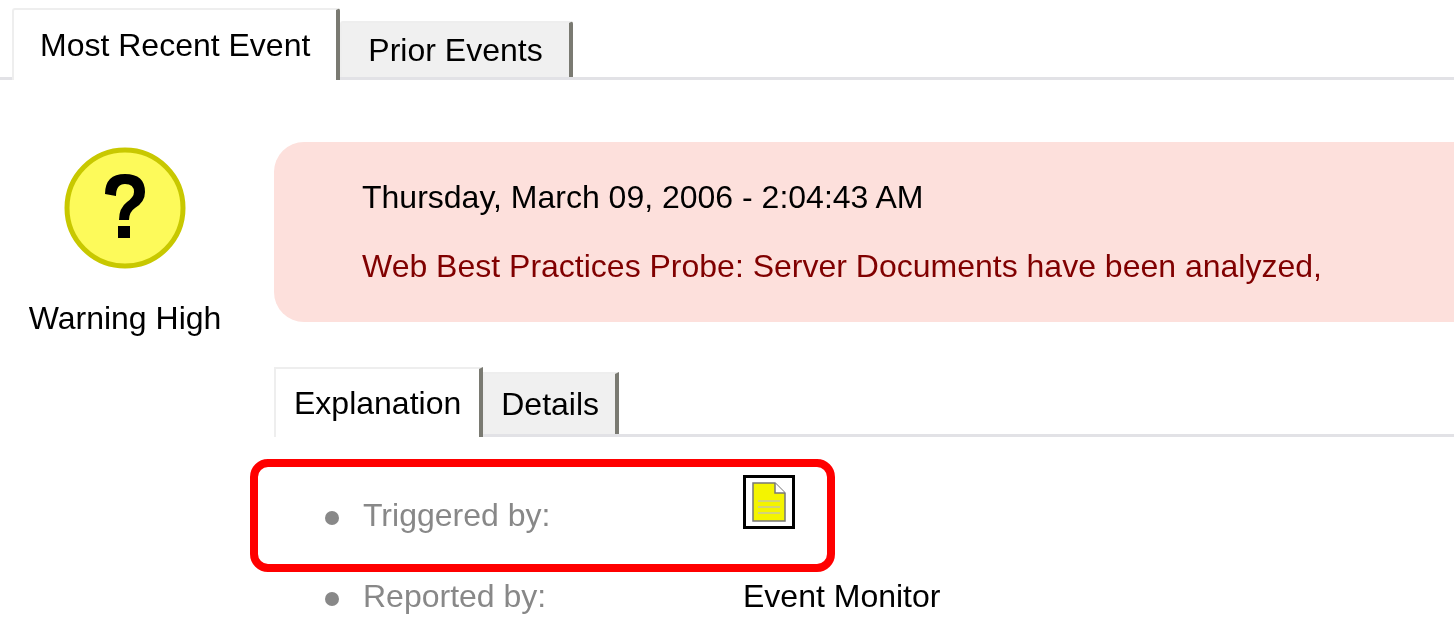  I want to click on event-message: Web Best Practices Probe: Server Documents have been analyzed,, so click(842, 266).